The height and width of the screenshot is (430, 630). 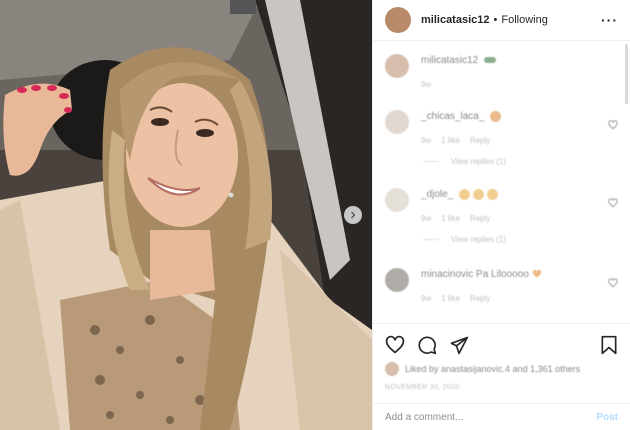 I want to click on post-comment-button: Post, so click(x=607, y=417).